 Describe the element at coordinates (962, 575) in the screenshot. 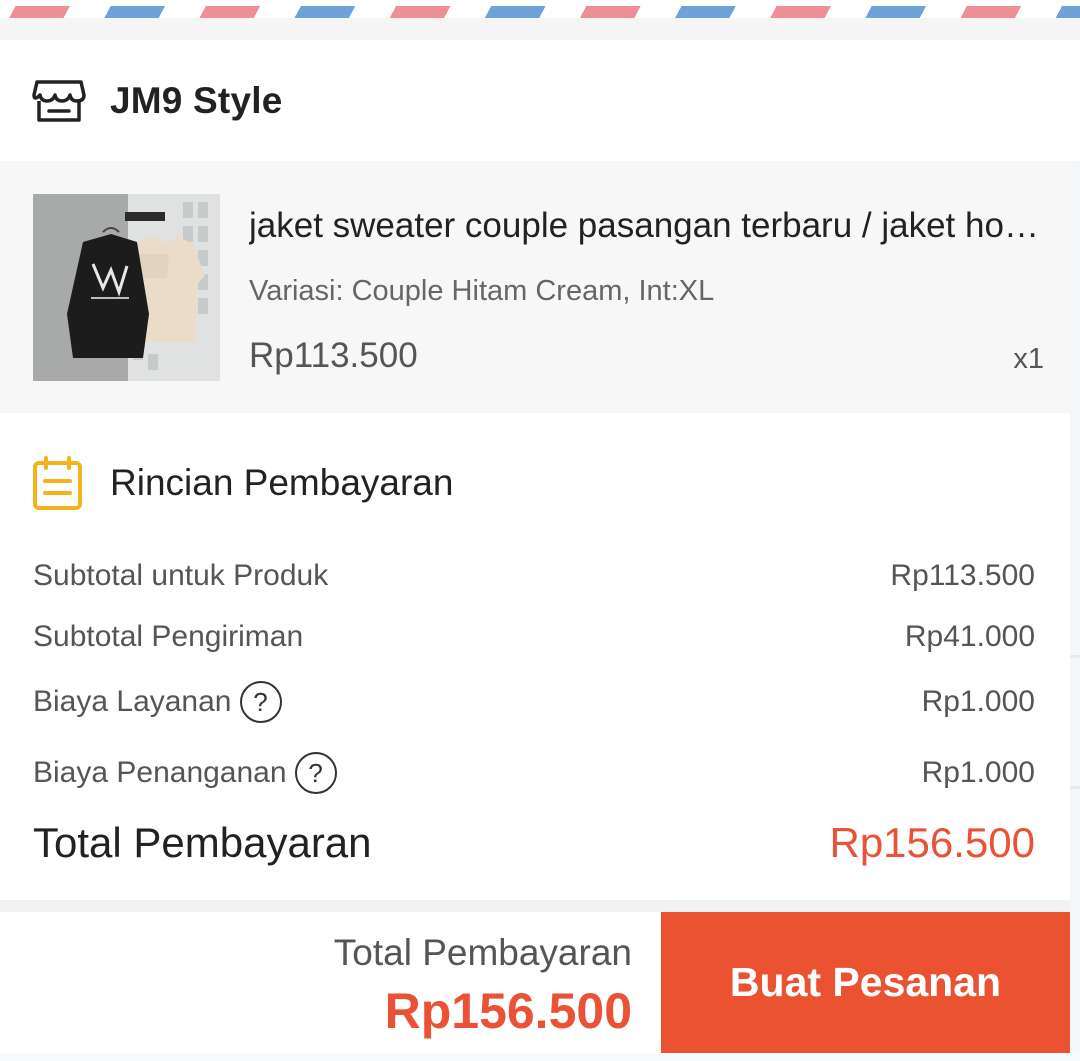

I see `row-value: Rp113.500` at that location.